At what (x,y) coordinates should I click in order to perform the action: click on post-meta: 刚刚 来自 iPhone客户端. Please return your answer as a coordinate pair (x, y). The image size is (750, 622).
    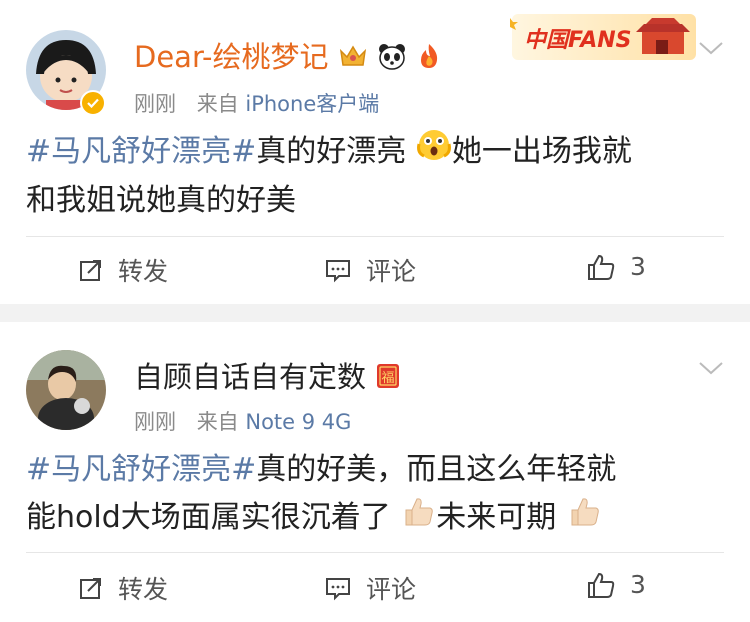
    Looking at the image, I should click on (256, 103).